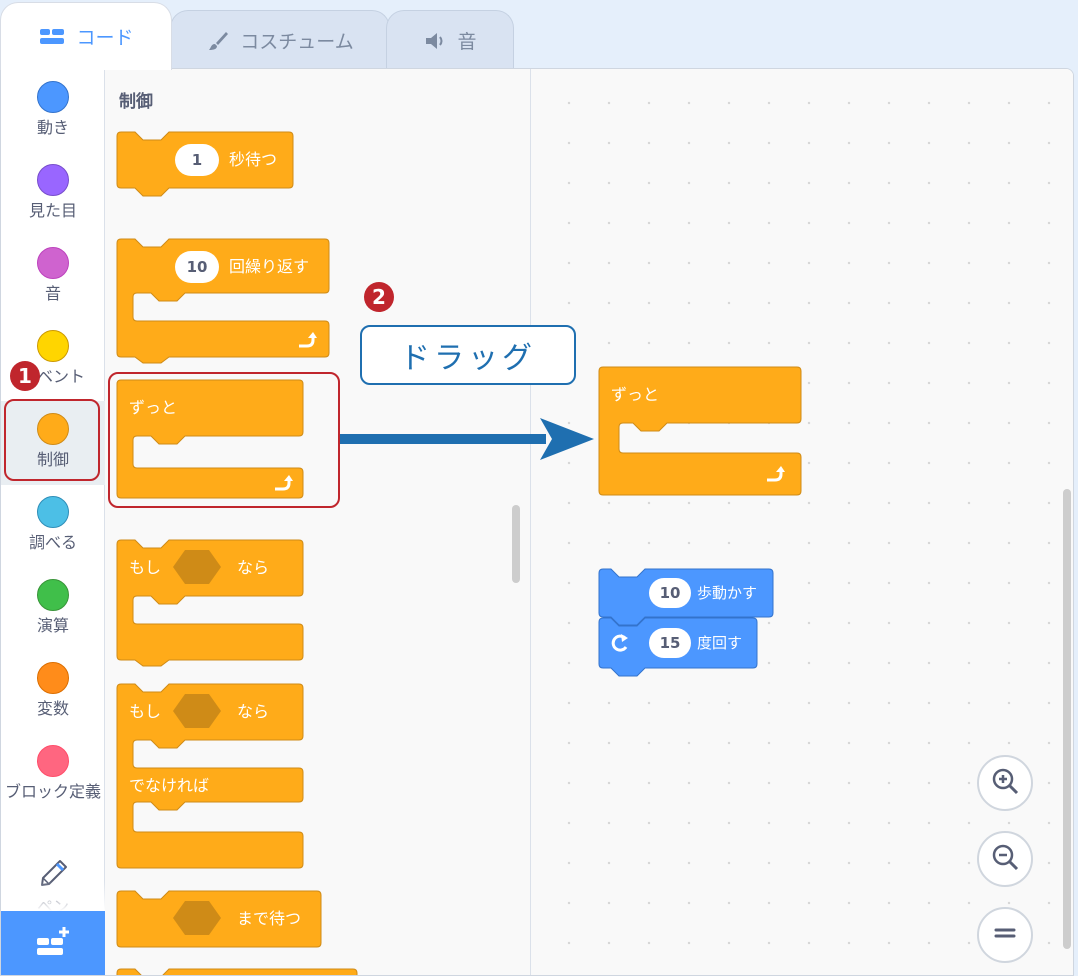 The height and width of the screenshot is (976, 1078). What do you see at coordinates (53, 791) in the screenshot?
I see `category-label: ブロック定義` at bounding box center [53, 791].